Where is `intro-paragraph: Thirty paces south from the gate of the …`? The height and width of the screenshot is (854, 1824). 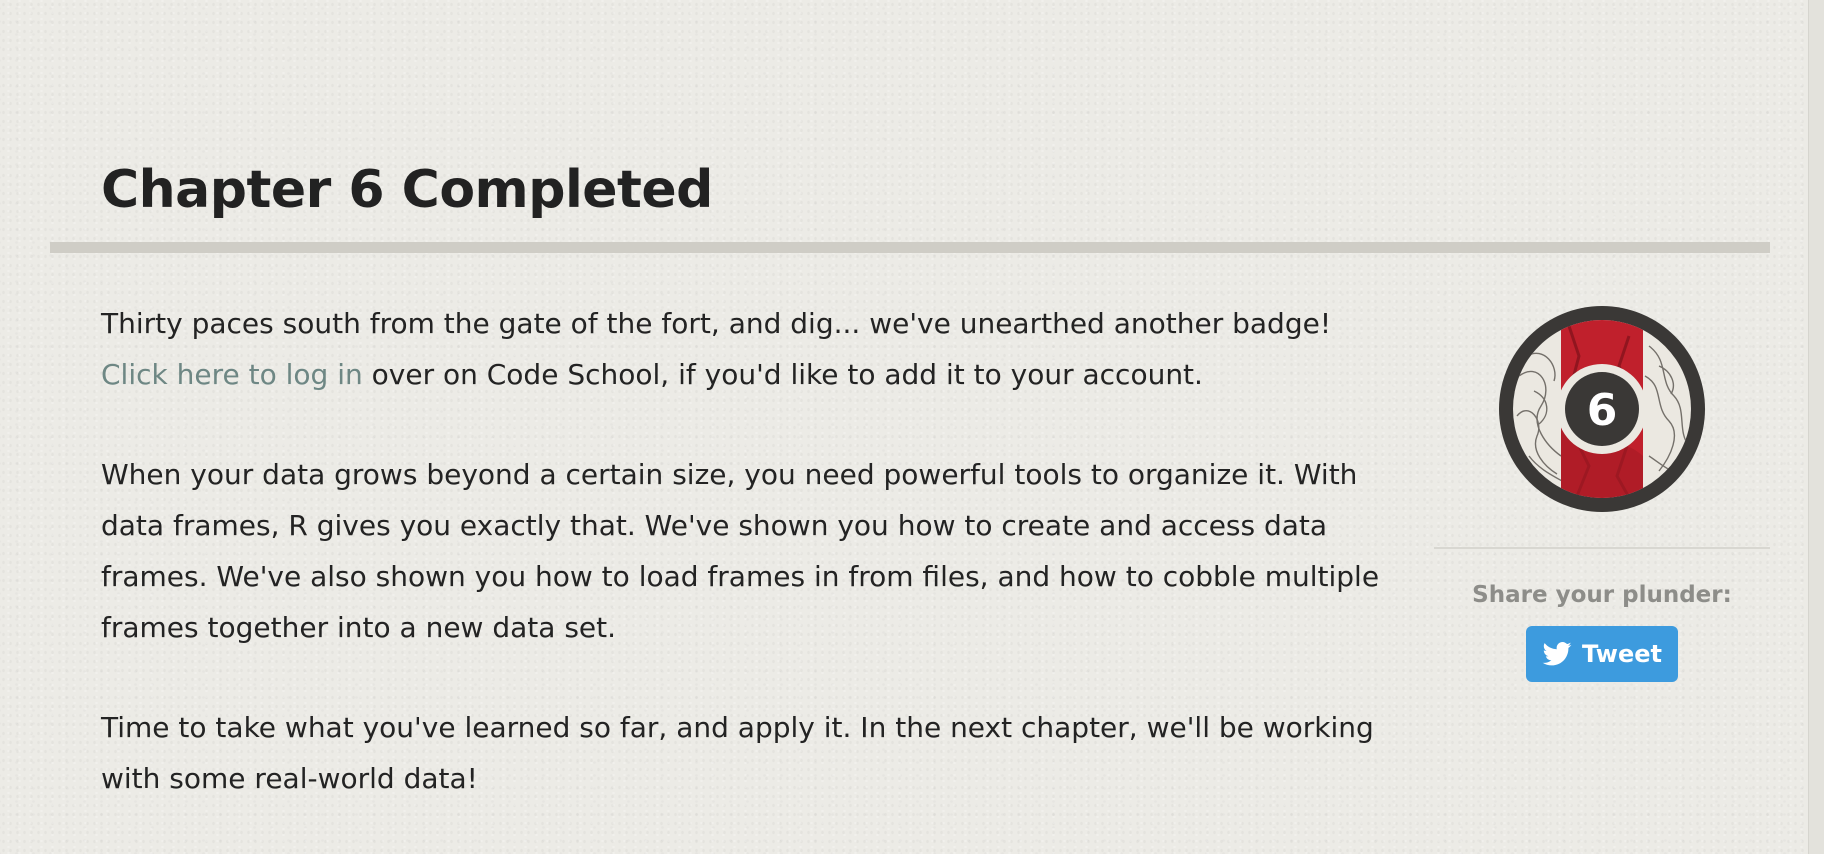
intro-paragraph: Thirty paces south from the gate of the … is located at coordinates (751, 349).